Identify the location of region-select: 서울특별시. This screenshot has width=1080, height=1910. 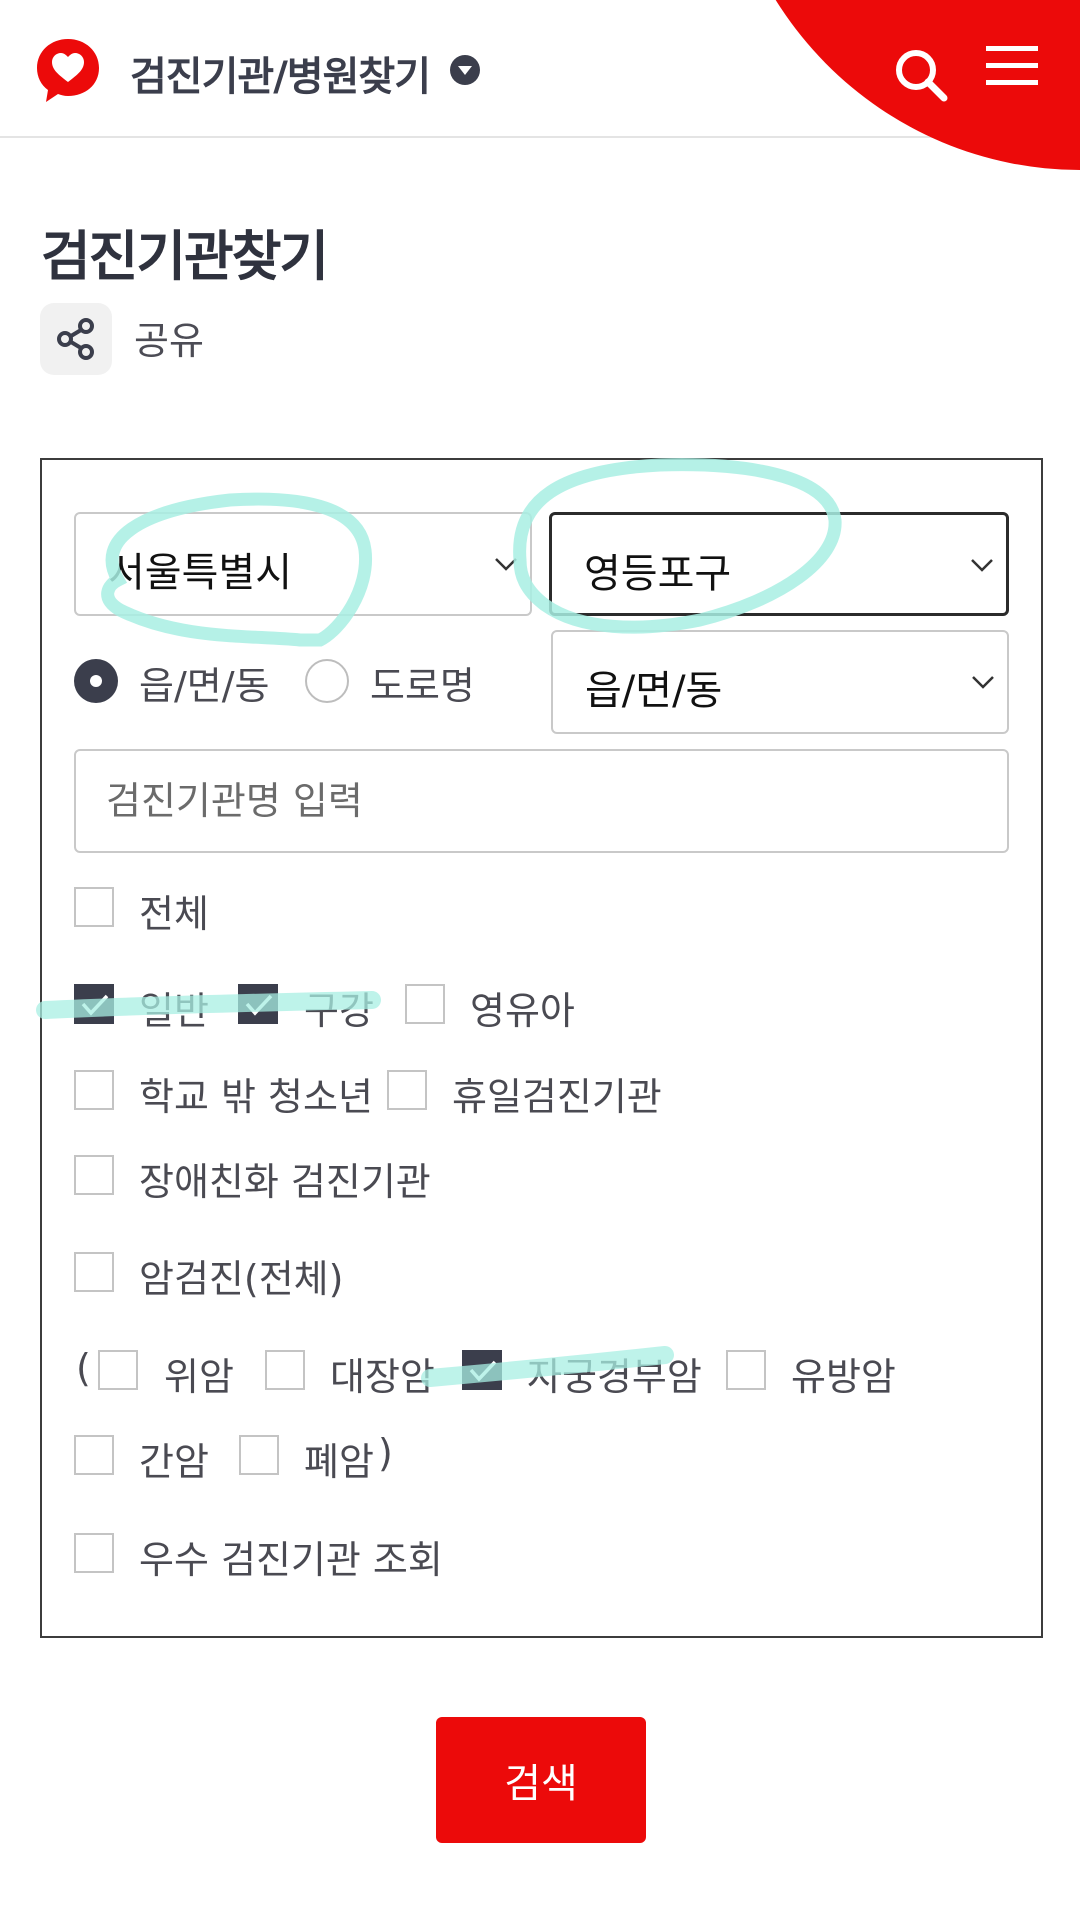
(303, 564).